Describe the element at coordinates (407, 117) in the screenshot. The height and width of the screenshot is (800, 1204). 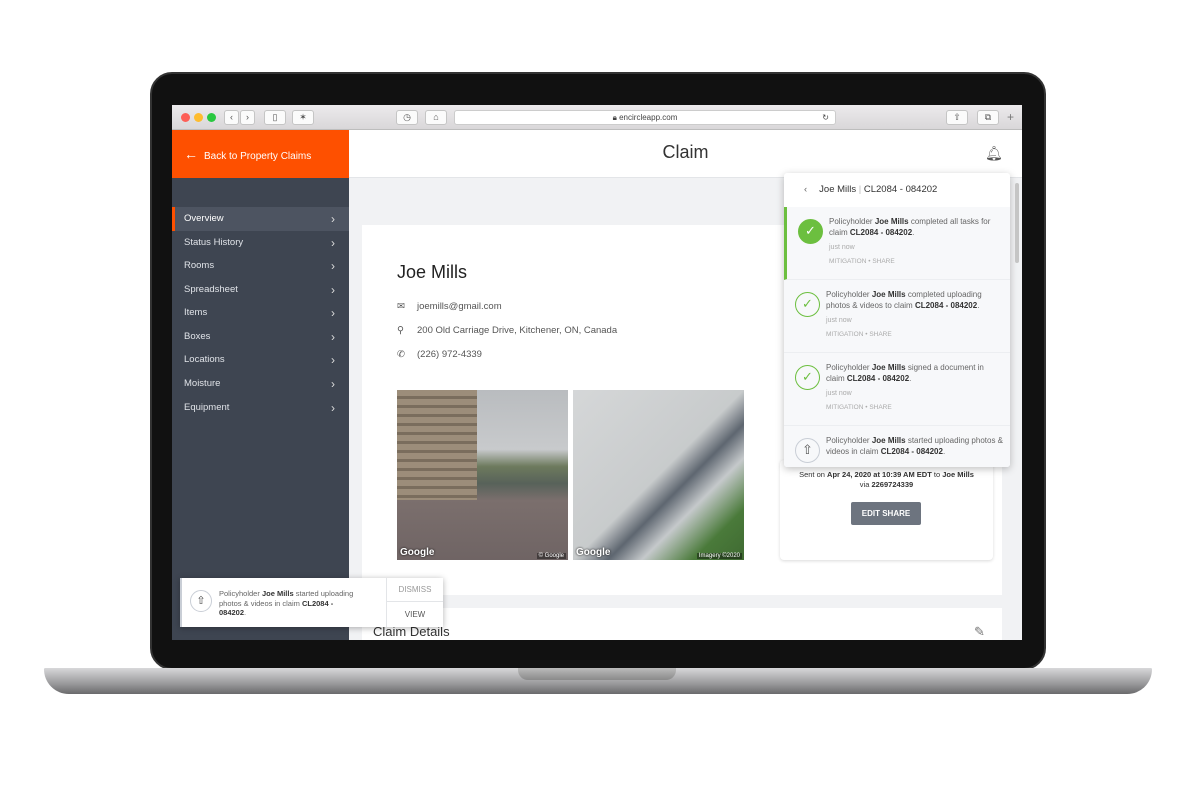
I see `history-icon: ◷` at that location.